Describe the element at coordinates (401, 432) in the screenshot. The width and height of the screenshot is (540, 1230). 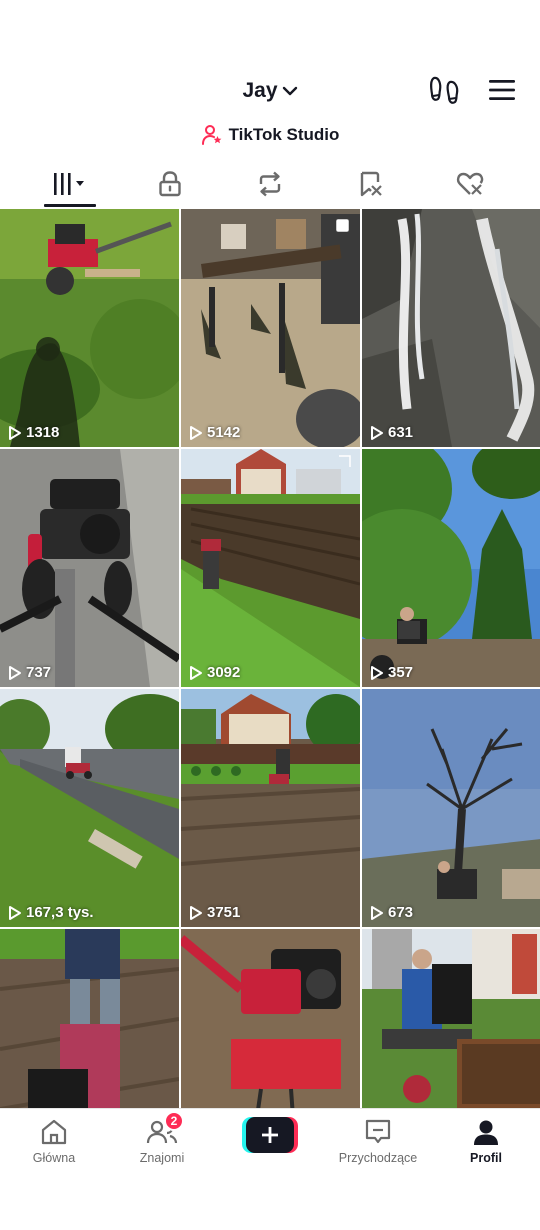
I see `view-count: 631` at that location.